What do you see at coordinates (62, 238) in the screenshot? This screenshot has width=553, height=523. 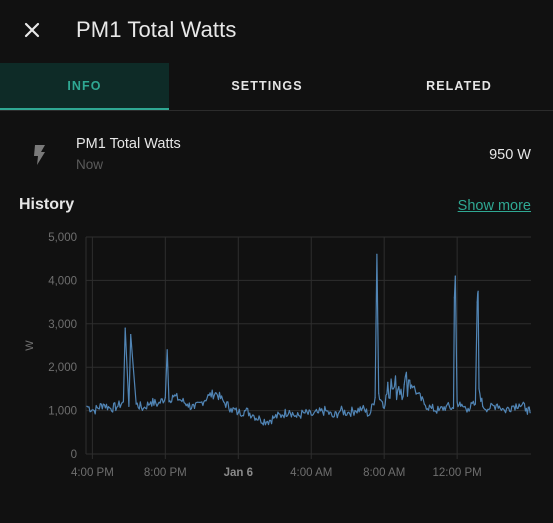 I see `y-tick-label: 5,000` at bounding box center [62, 238].